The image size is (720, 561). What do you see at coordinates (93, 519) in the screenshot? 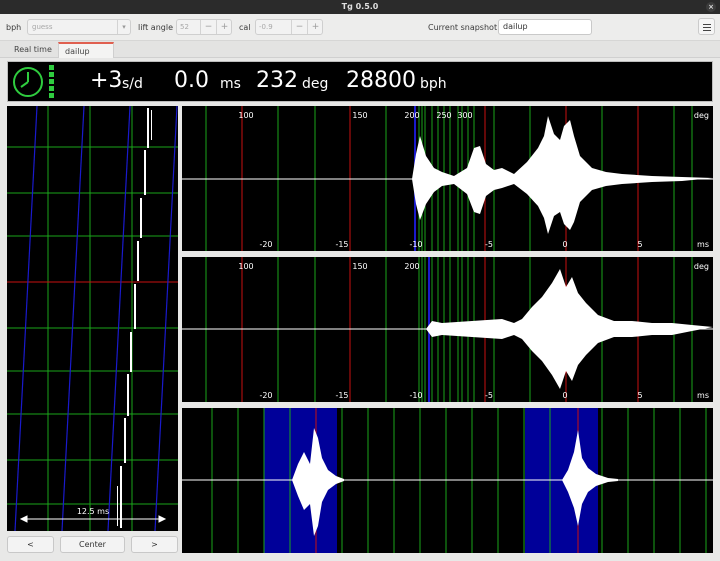
I see `time-scale-indicator` at bounding box center [93, 519].